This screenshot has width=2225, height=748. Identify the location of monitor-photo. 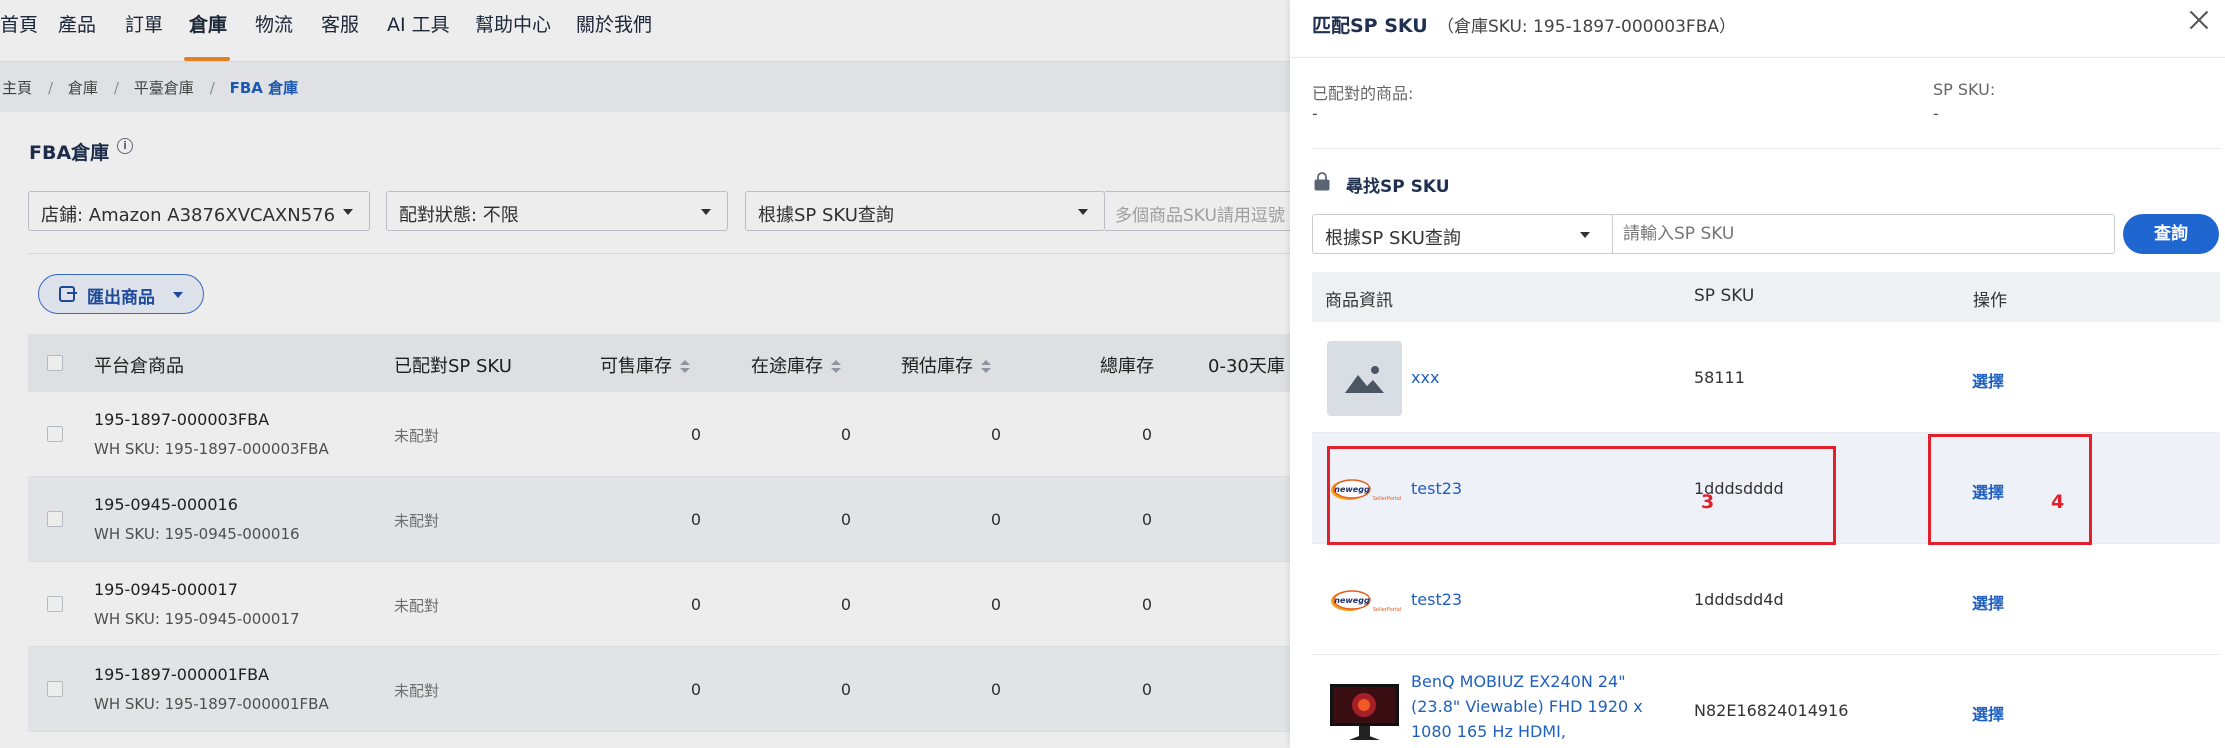
(1364, 711).